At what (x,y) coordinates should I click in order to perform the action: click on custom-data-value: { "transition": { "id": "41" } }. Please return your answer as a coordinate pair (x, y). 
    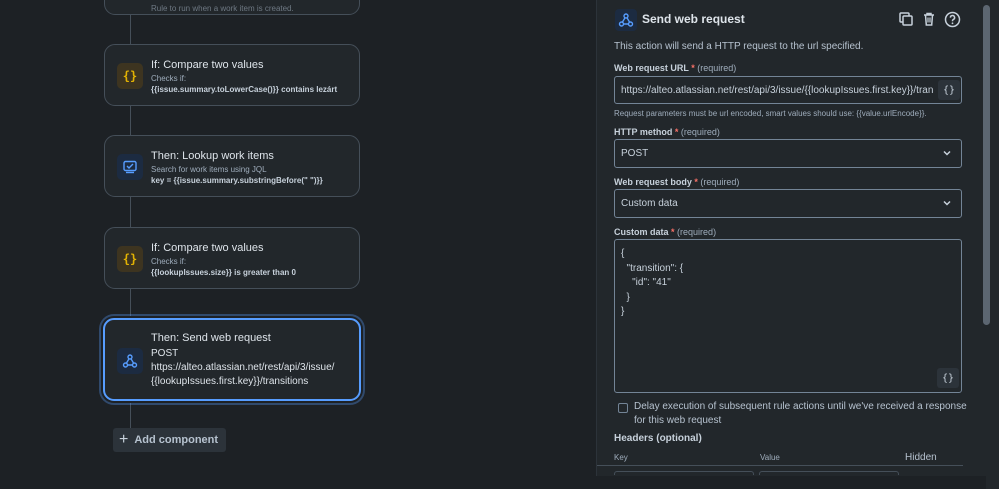
    Looking at the image, I should click on (652, 282).